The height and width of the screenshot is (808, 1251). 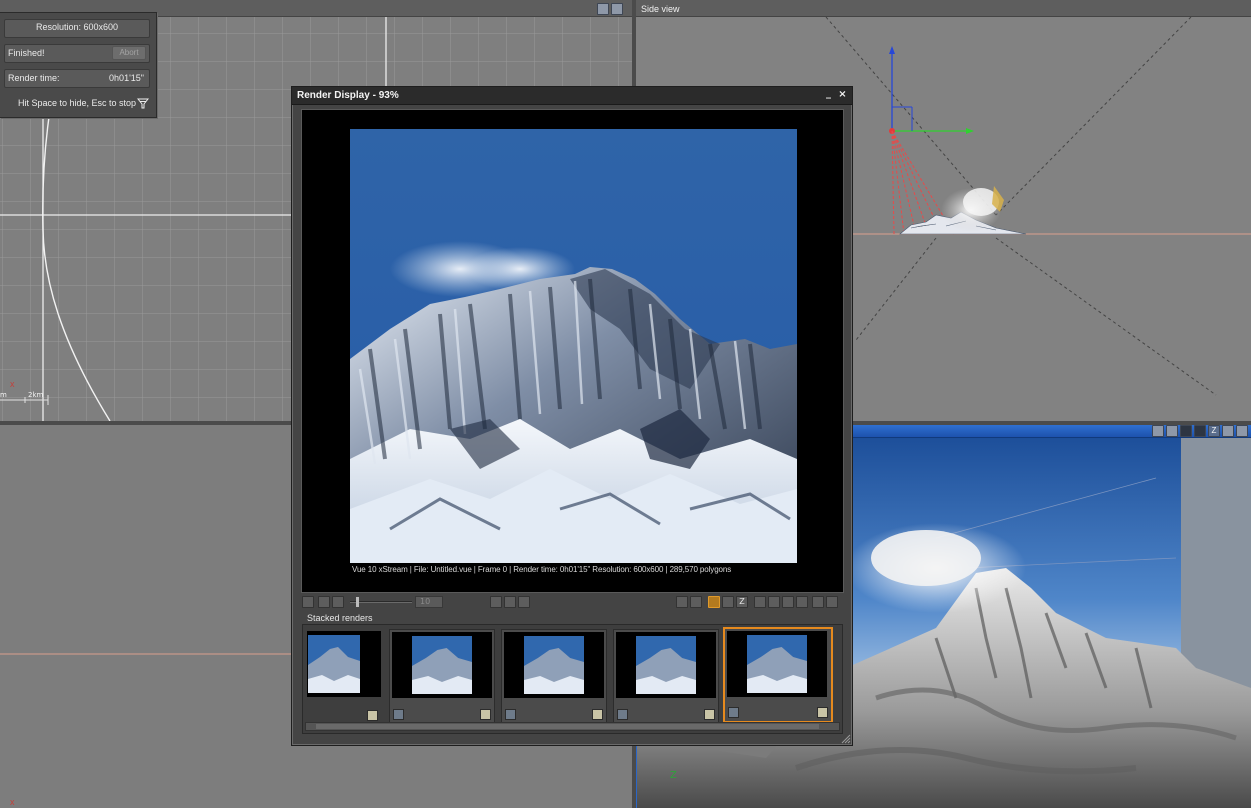 What do you see at coordinates (742, 602) in the screenshot?
I see `z-channel-icon: Z` at bounding box center [742, 602].